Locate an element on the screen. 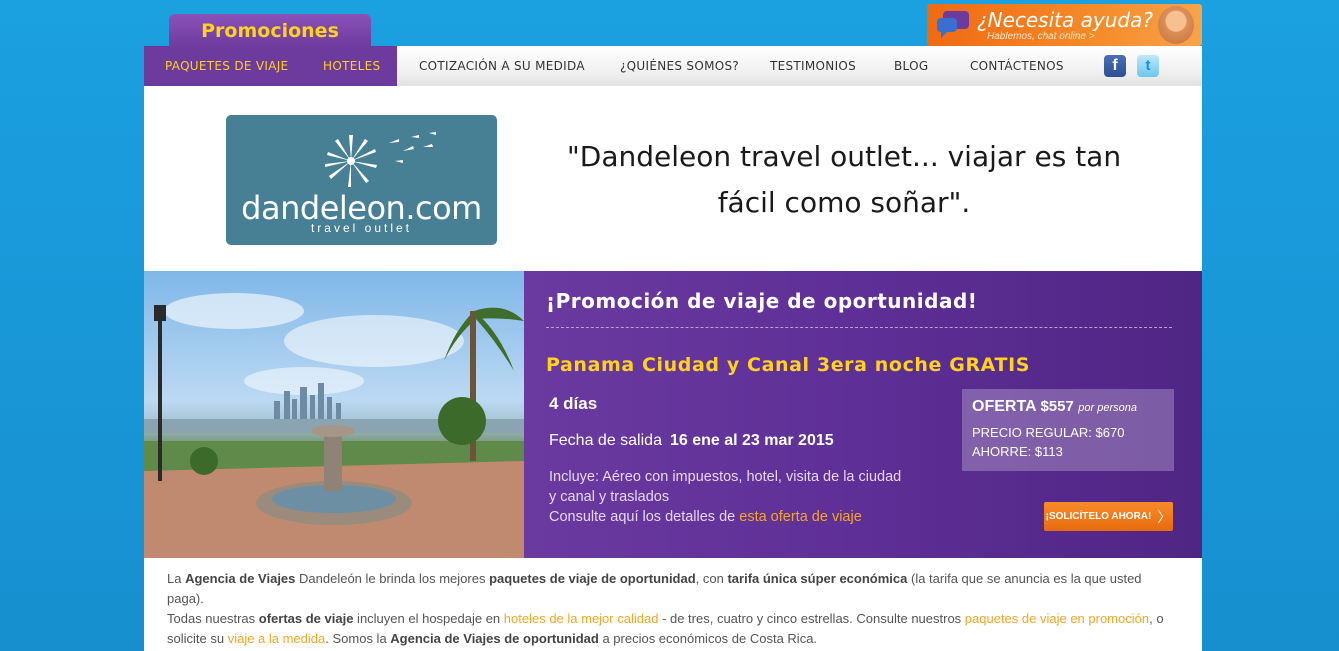 This screenshot has height=651, width=1339. text: , con is located at coordinates (711, 578).